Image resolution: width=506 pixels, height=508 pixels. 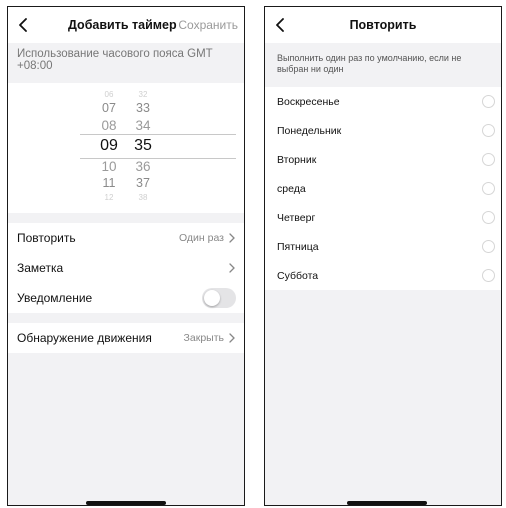 I want to click on day-item-thursday: Четверг, so click(x=383, y=217).